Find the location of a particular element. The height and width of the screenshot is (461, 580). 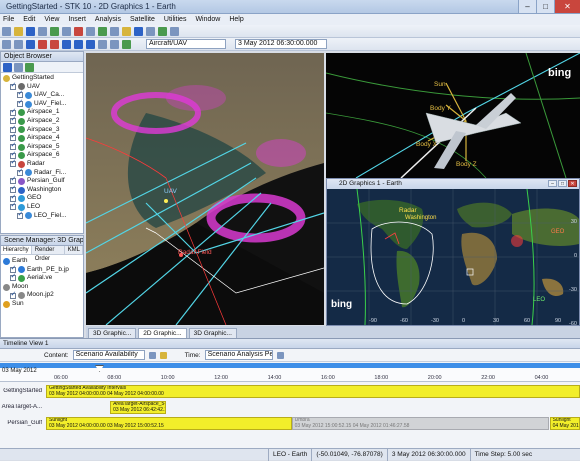

menu-satellite: Satellite is located at coordinates (142, 19).